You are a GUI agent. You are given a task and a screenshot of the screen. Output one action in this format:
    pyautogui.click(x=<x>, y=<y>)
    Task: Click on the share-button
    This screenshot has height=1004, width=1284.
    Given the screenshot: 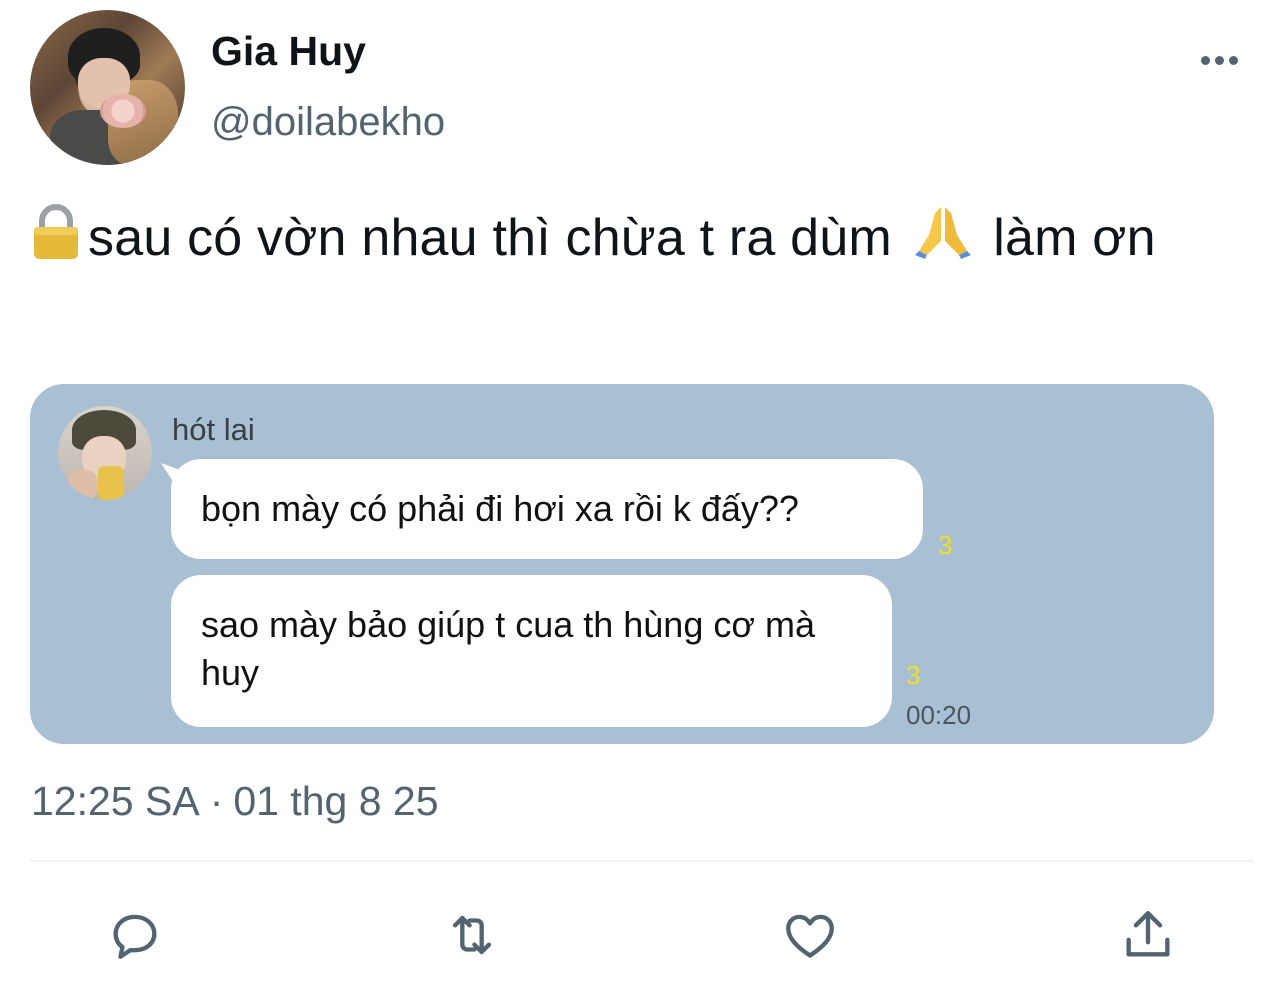 What is the action you would take?
    pyautogui.click(x=1148, y=935)
    